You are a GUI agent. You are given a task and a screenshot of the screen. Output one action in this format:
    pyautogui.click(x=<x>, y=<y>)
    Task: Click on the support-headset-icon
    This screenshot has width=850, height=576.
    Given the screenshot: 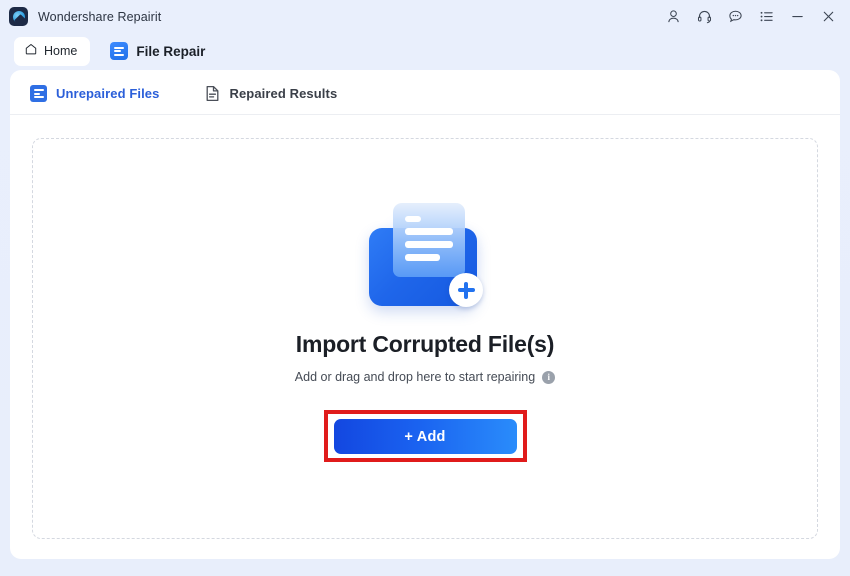 What is the action you would take?
    pyautogui.click(x=704, y=16)
    